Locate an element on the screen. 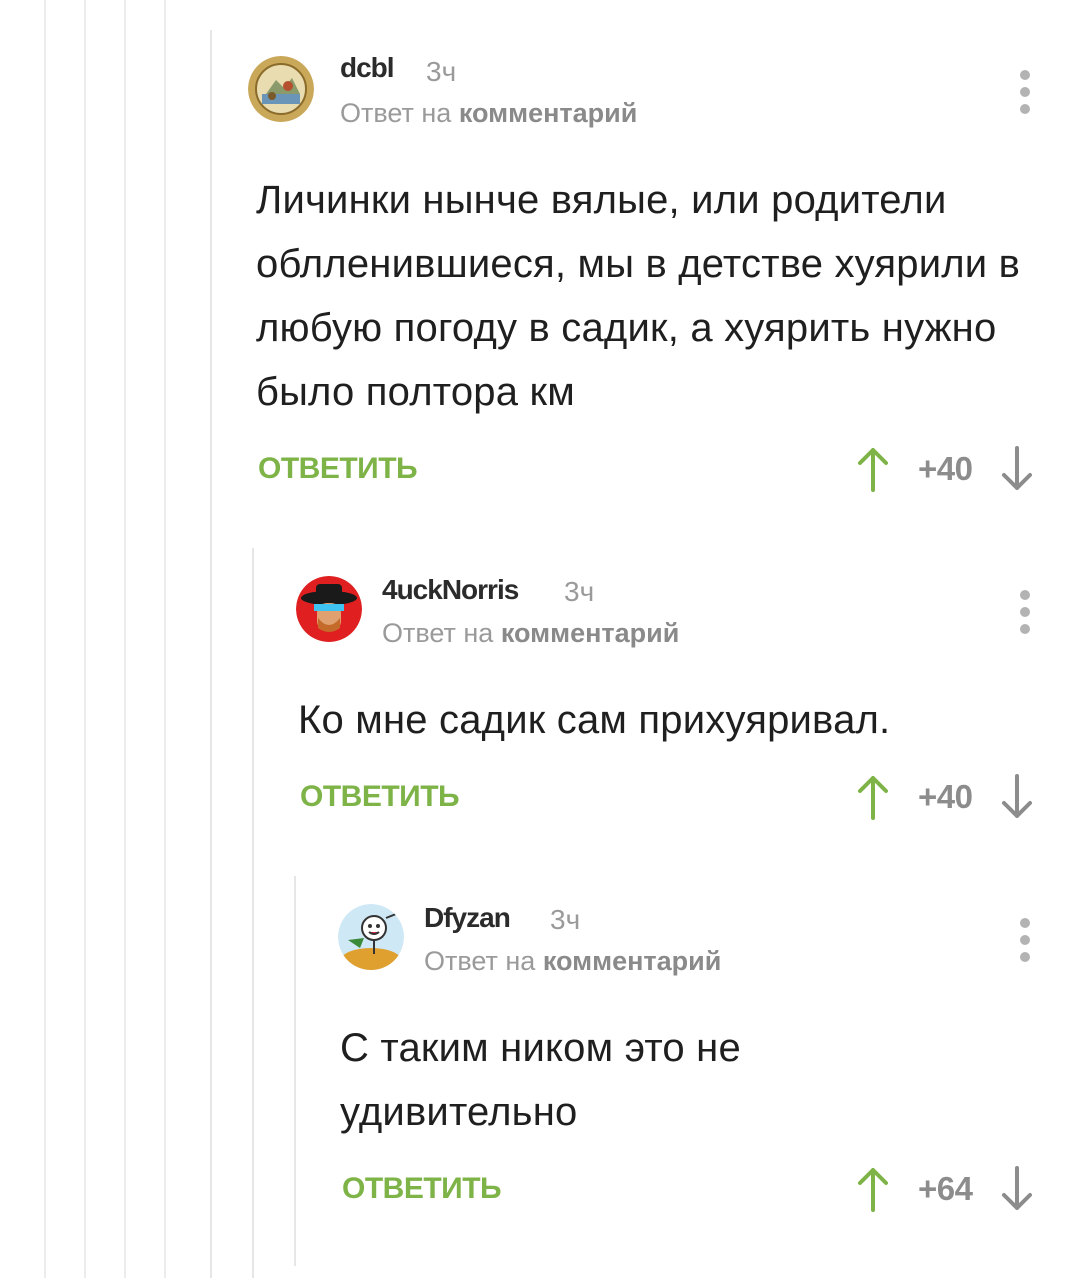 The image size is (1080, 1278). reply-to-info: Ответ на комментарий is located at coordinates (572, 961).